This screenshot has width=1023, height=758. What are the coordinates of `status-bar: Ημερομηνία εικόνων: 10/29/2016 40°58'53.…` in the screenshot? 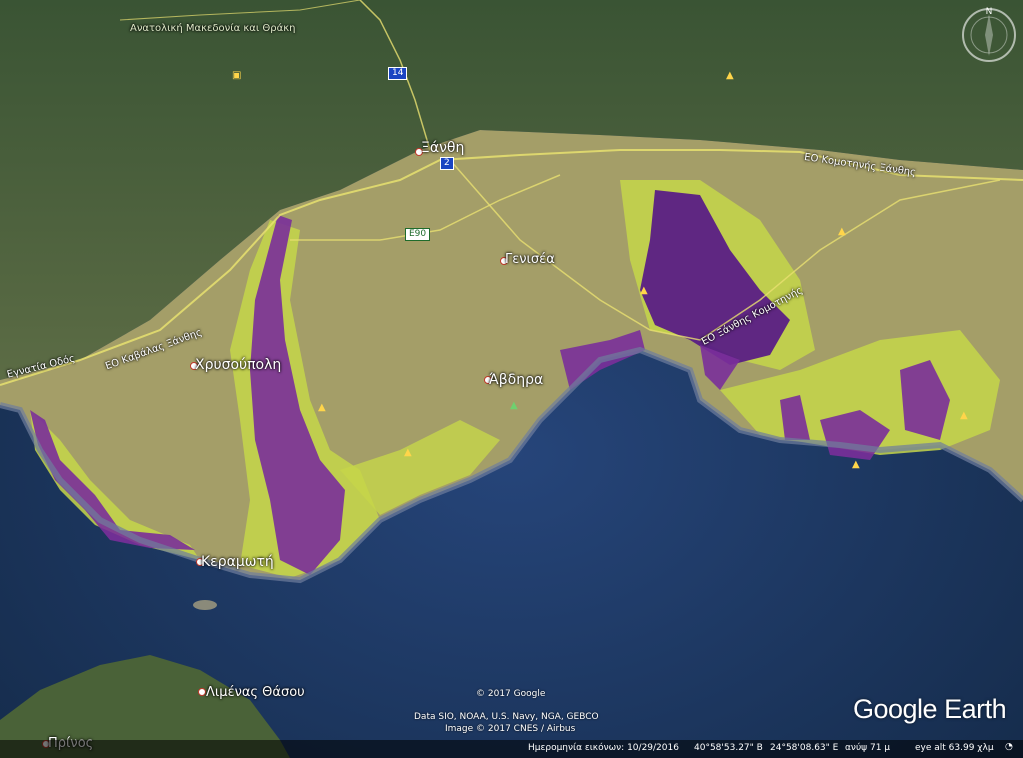 It's located at (511, 749).